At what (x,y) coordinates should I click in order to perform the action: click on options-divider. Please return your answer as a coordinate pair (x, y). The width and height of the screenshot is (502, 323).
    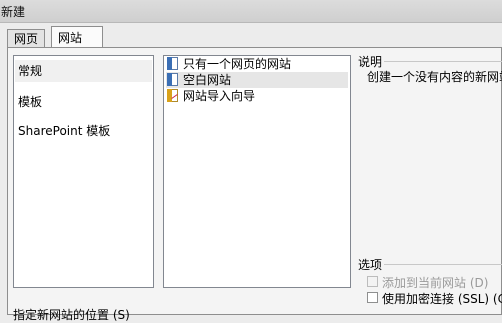
    Looking at the image, I should click on (441, 264).